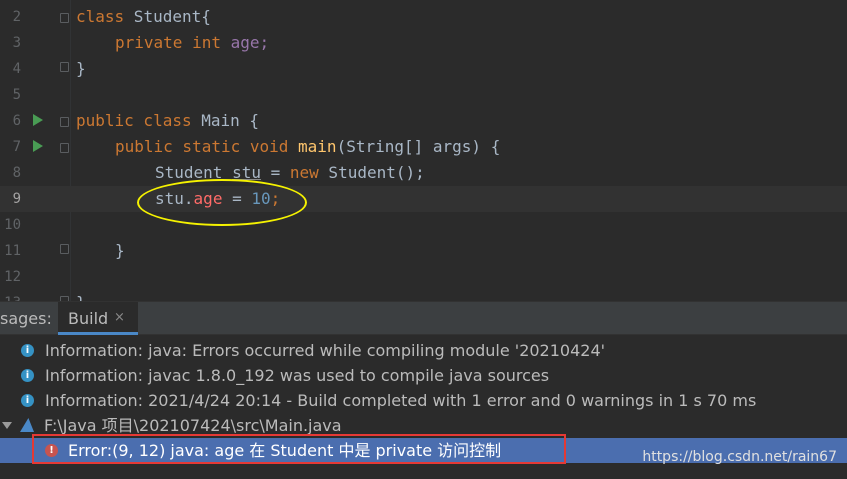 The image size is (847, 479). I want to click on expand-toggle-icon, so click(7, 425).